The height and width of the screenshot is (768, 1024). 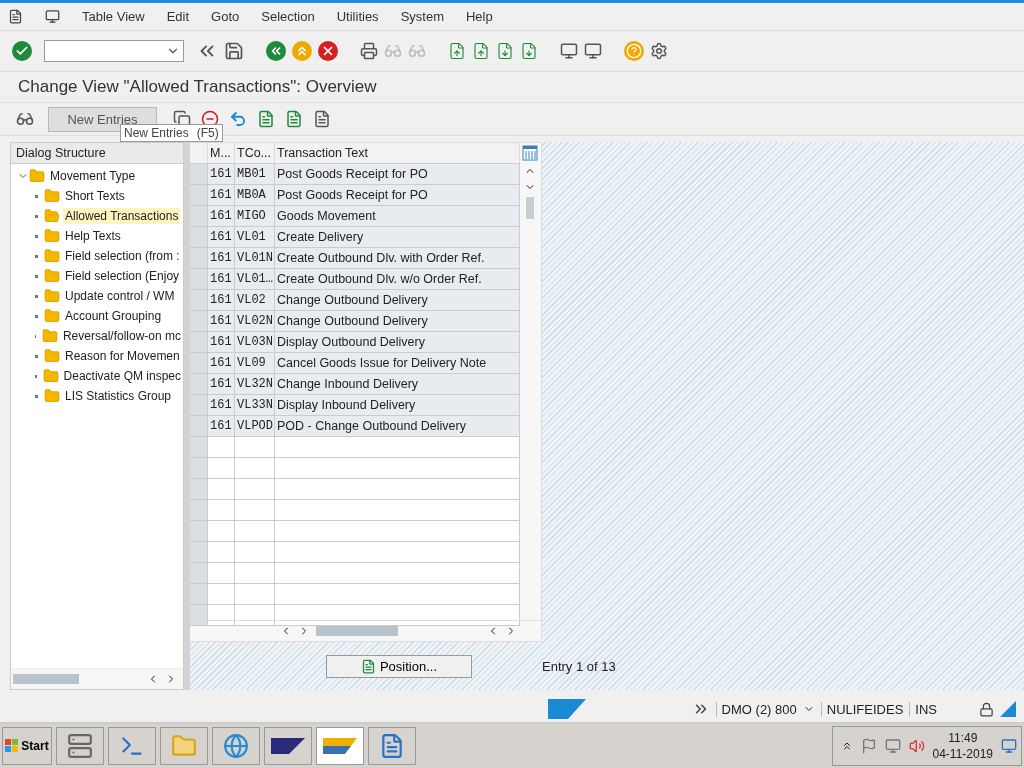 What do you see at coordinates (397, 279) in the screenshot?
I see `table-cell: Create Outbound Dlv. w/o Order Ref.` at bounding box center [397, 279].